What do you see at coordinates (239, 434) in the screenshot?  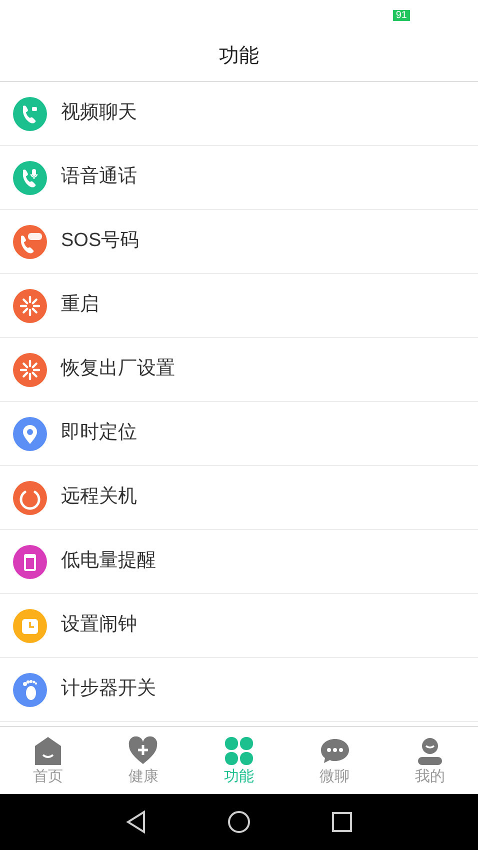 I see `function-item: 即时定位` at bounding box center [239, 434].